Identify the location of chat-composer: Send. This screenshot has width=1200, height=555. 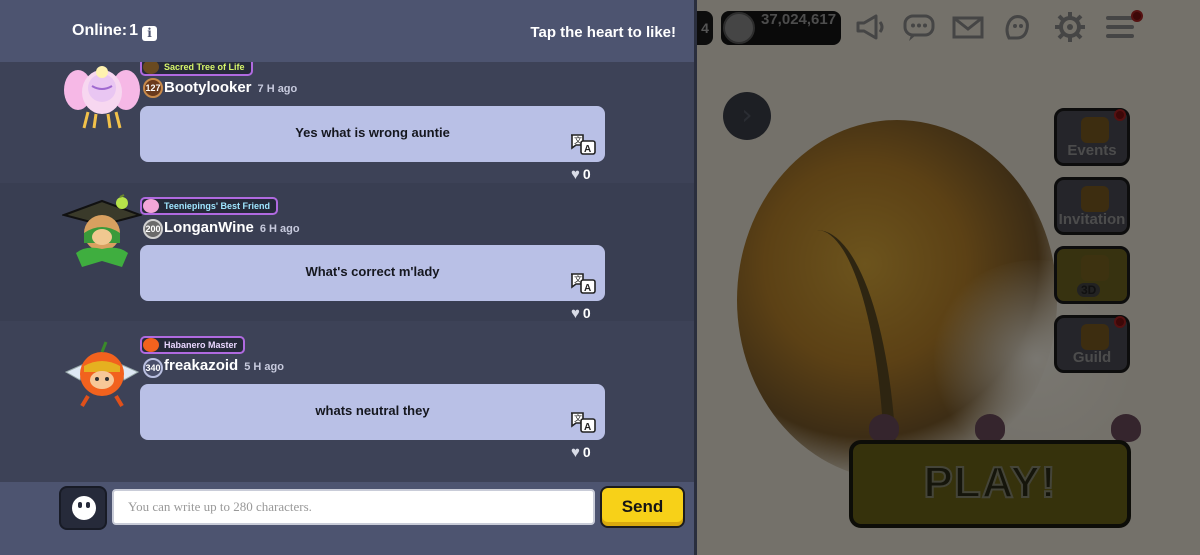
(347, 518).